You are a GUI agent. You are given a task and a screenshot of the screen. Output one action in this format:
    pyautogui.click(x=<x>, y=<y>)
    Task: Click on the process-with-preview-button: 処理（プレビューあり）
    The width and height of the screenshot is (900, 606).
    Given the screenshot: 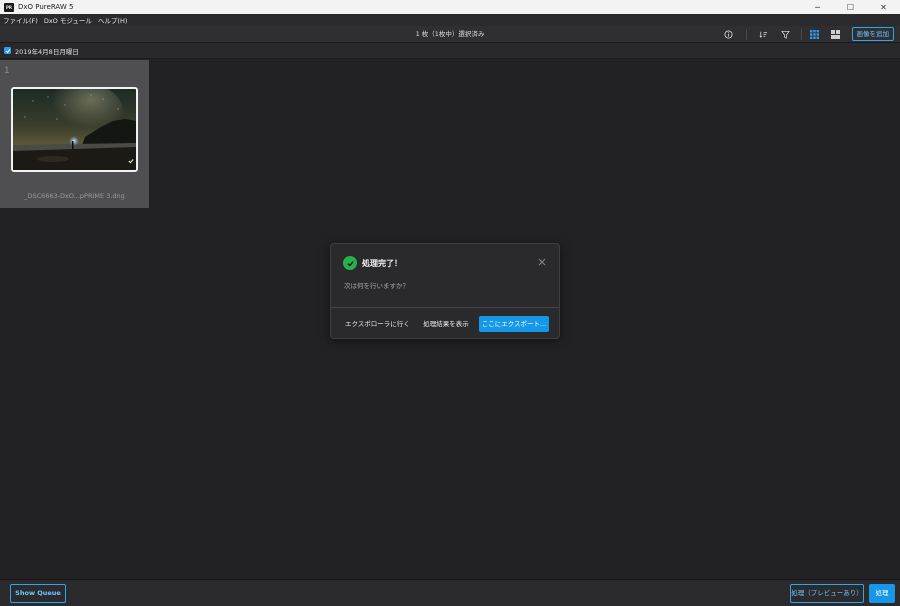 What is the action you would take?
    pyautogui.click(x=827, y=593)
    